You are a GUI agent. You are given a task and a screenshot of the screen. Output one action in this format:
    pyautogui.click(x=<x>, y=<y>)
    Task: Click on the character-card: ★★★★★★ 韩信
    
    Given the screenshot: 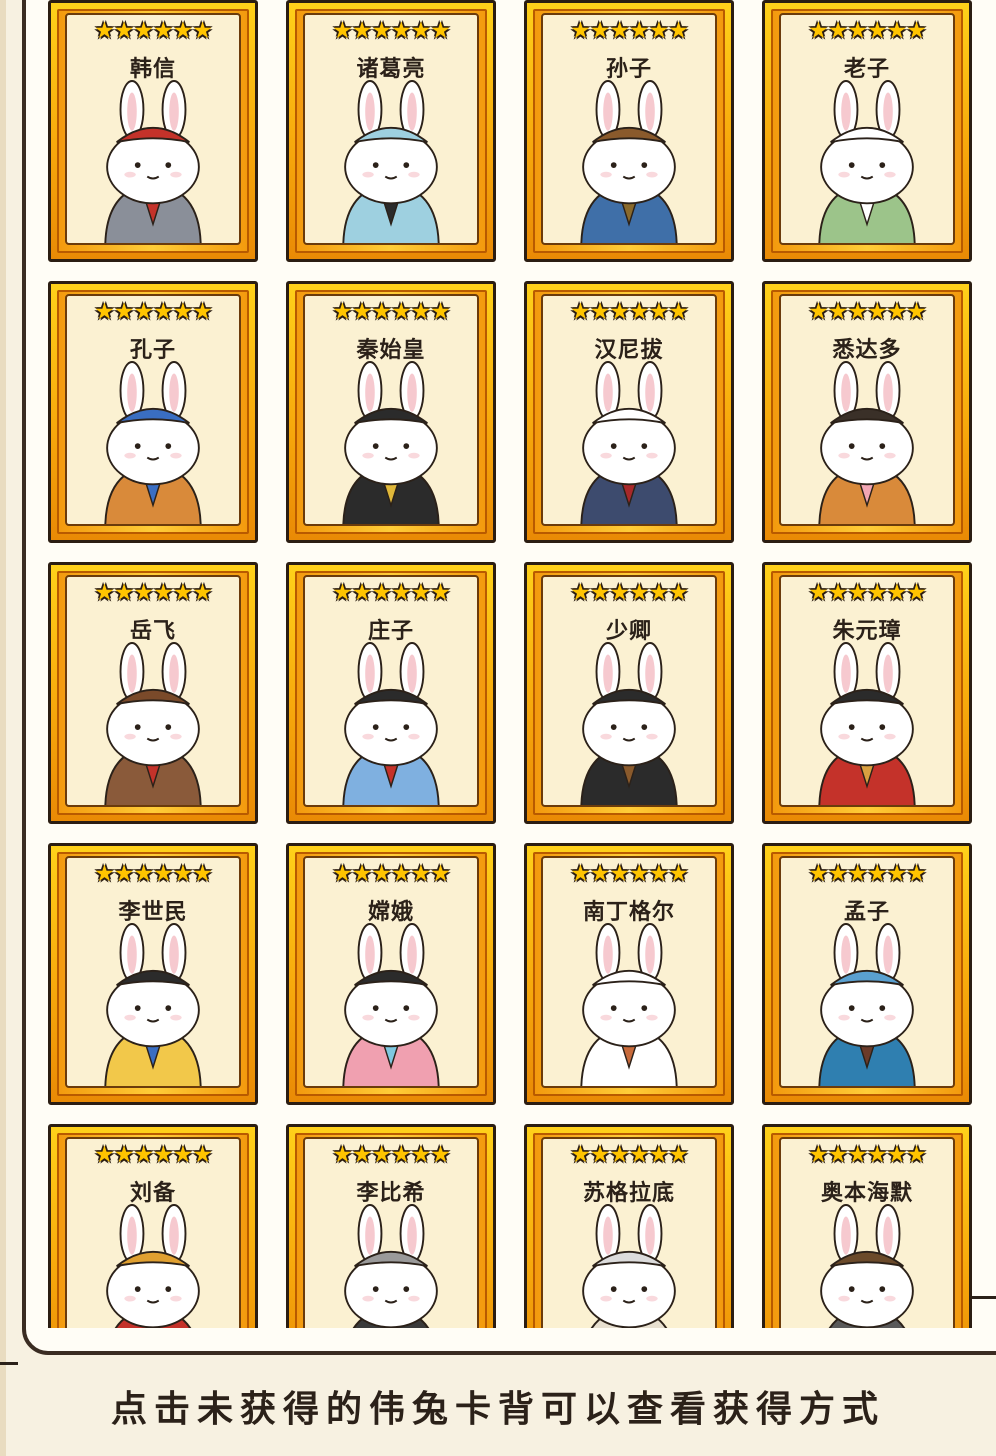 What is the action you would take?
    pyautogui.click(x=153, y=131)
    